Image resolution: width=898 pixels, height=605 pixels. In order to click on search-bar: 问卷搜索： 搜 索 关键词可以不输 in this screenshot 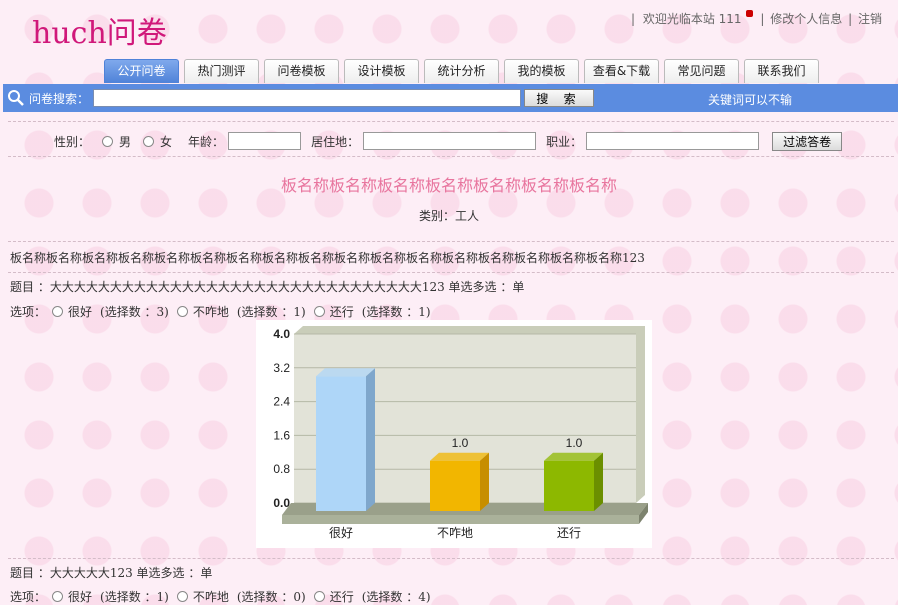, I will do `click(450, 98)`.